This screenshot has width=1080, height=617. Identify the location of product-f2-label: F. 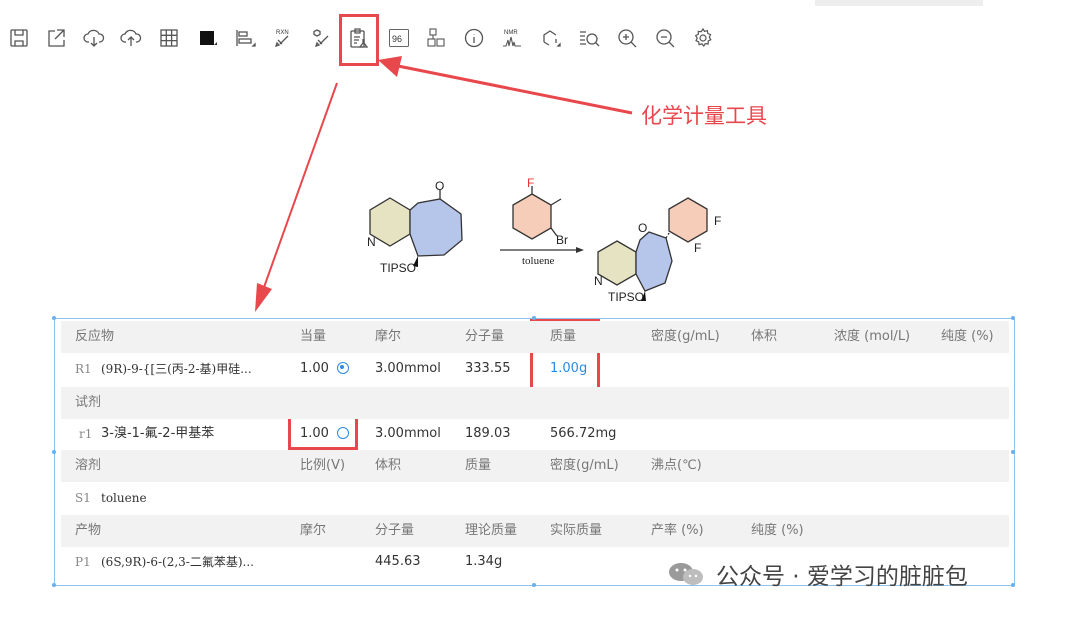
(697, 248).